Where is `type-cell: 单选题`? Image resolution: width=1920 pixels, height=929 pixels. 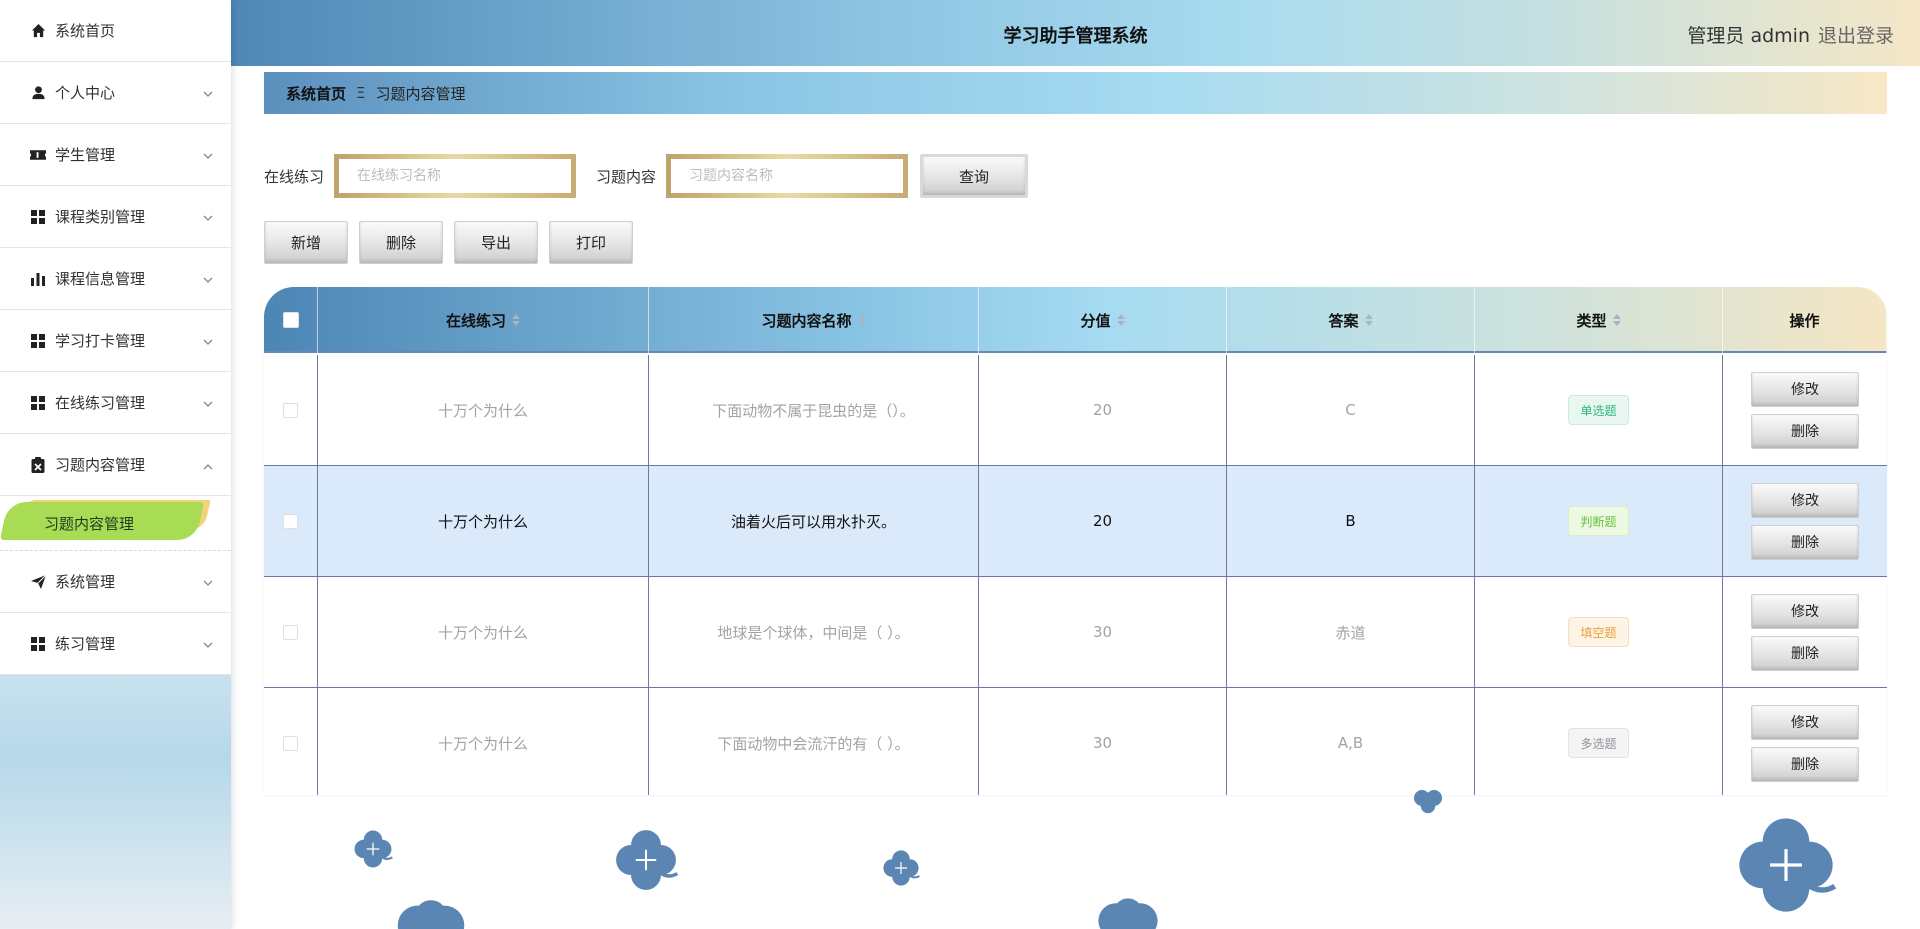 type-cell: 单选题 is located at coordinates (1599, 410).